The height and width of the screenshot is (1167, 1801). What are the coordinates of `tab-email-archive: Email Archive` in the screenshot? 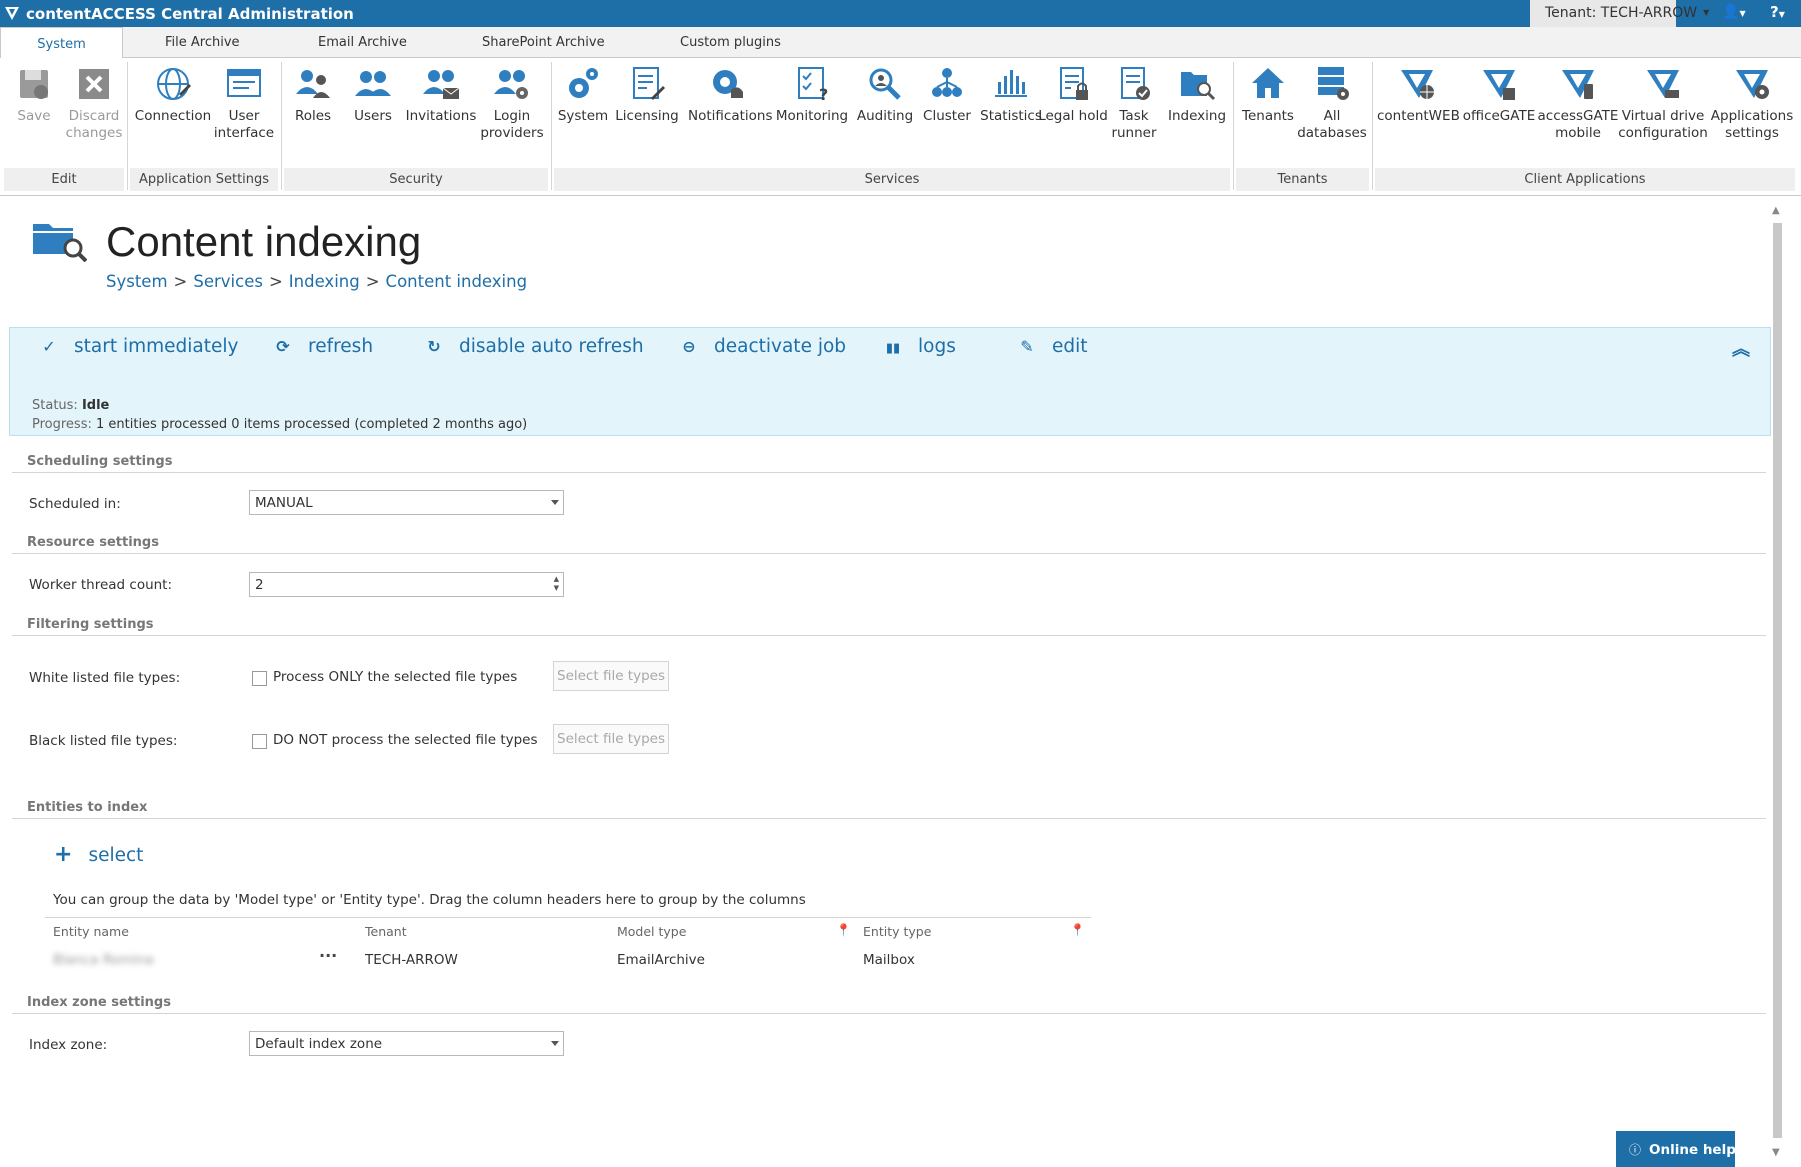 It's located at (362, 42).